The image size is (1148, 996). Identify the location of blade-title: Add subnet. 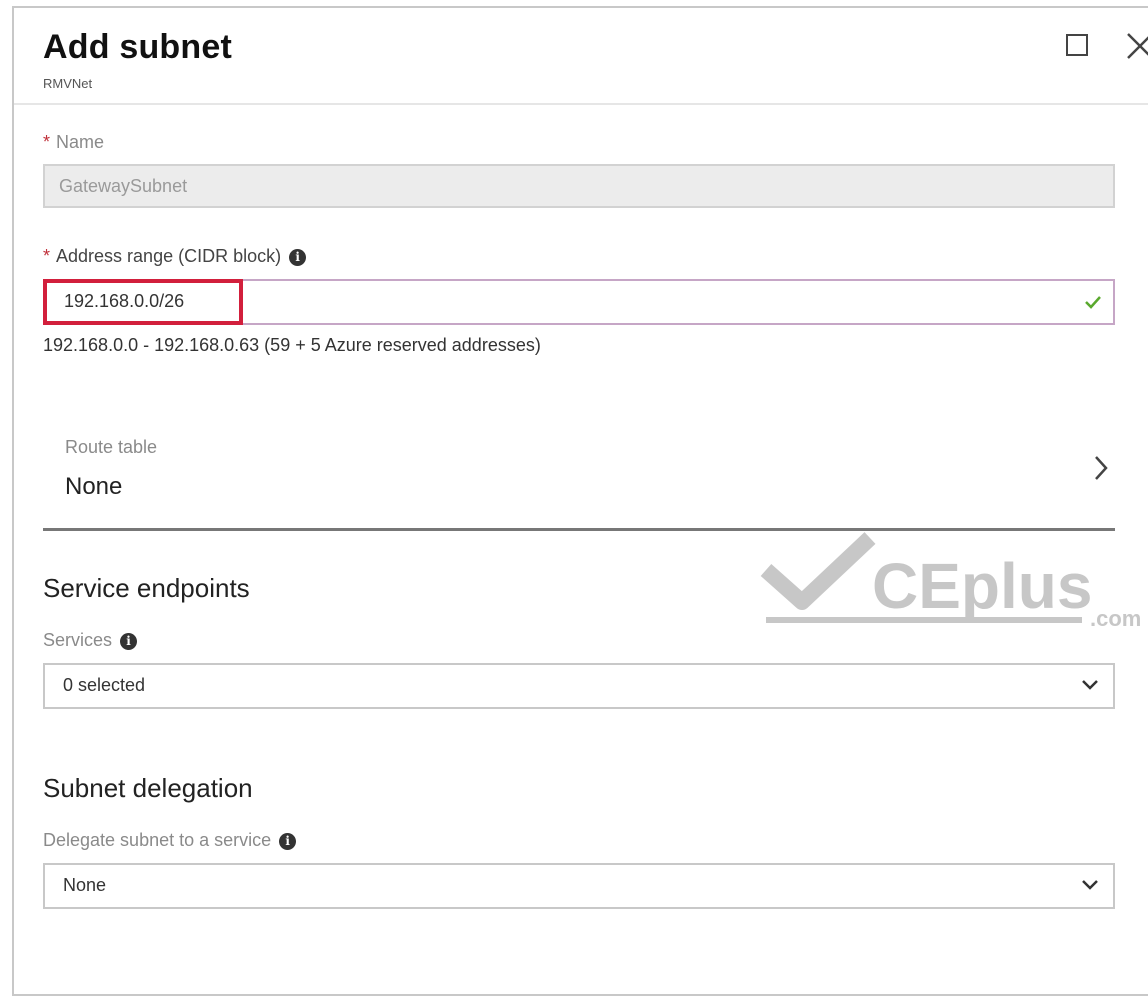
(137, 47).